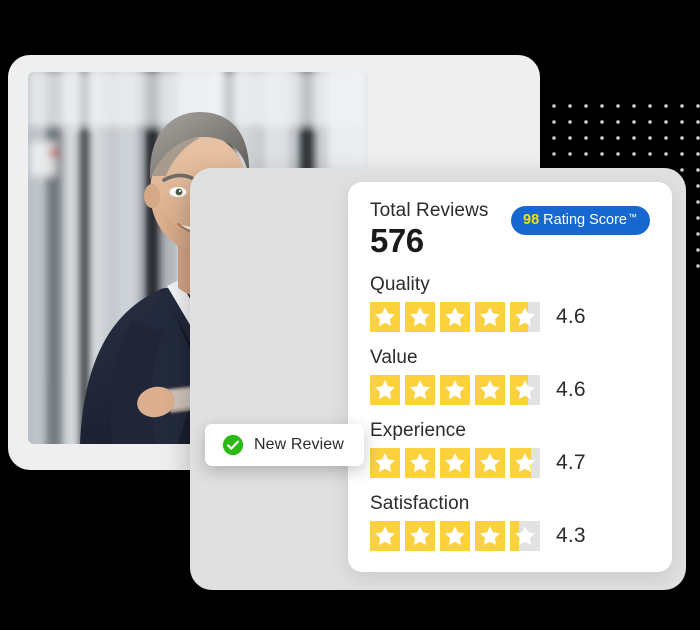 This screenshot has height=630, width=700. I want to click on rating-row: Quality 4.6, so click(510, 302).